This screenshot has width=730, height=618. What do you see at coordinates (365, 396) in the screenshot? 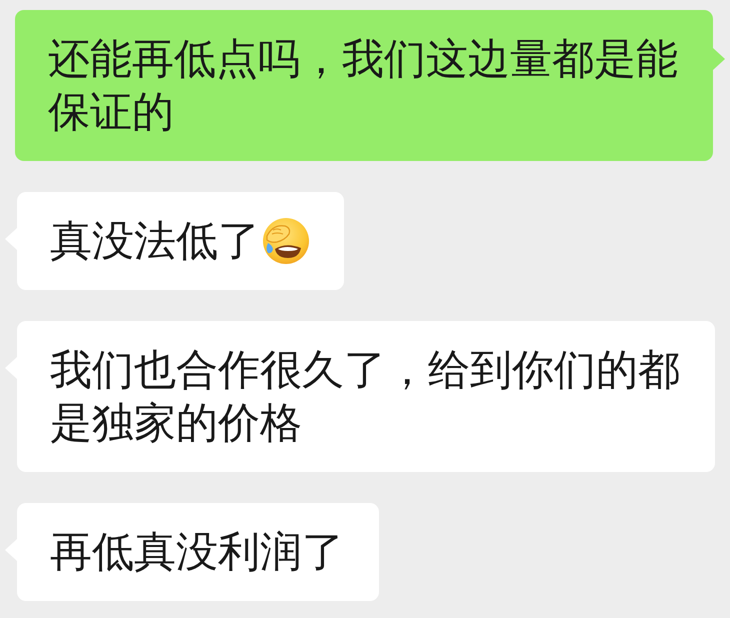
I see `message-text: 我们也合作很久了，给到你们的都是独家的价格` at bounding box center [365, 396].